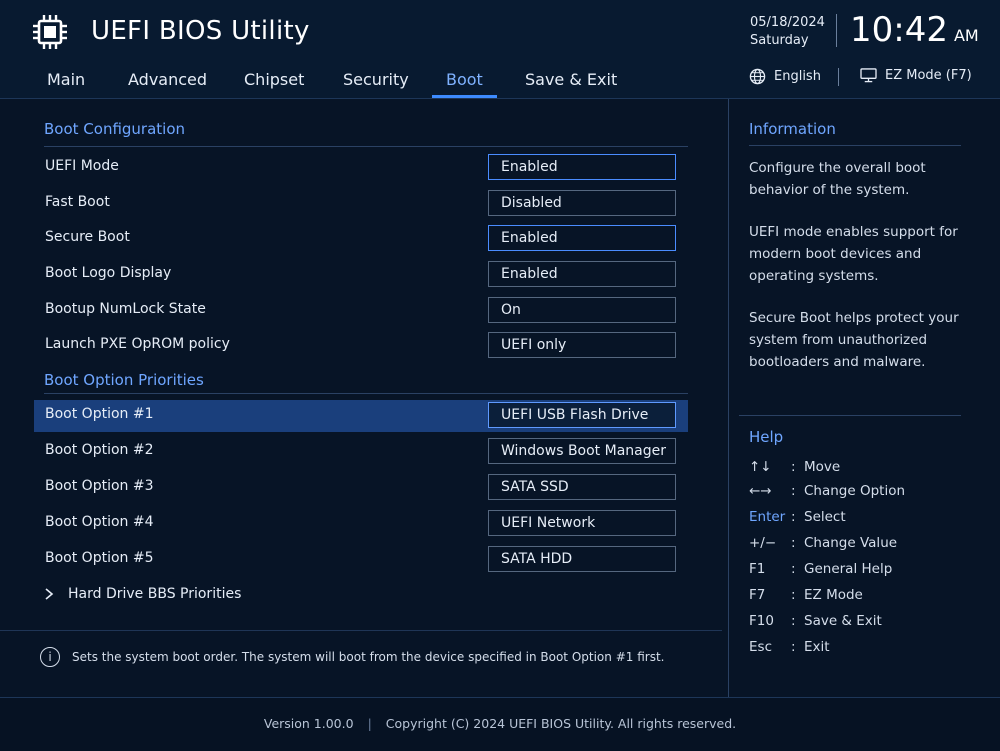 This screenshot has height=751, width=1000. Describe the element at coordinates (766, 437) in the screenshot. I see `help-title: Help` at that location.